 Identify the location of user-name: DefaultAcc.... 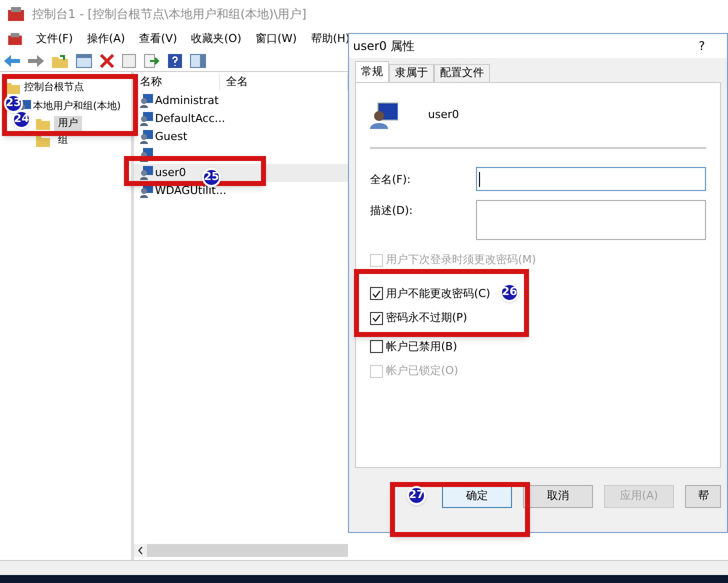
(190, 119).